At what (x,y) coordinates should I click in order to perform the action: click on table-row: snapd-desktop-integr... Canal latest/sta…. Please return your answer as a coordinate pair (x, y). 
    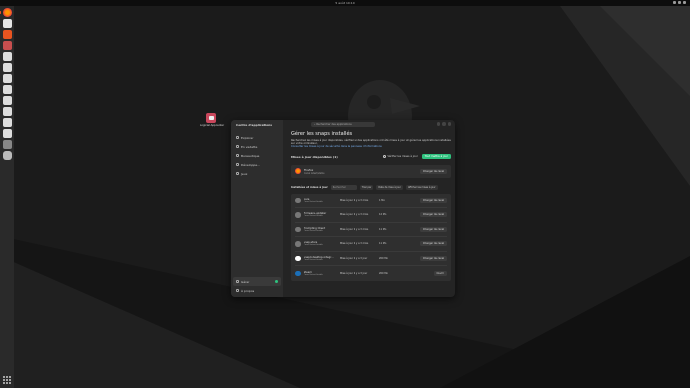
    Looking at the image, I should click on (371, 259).